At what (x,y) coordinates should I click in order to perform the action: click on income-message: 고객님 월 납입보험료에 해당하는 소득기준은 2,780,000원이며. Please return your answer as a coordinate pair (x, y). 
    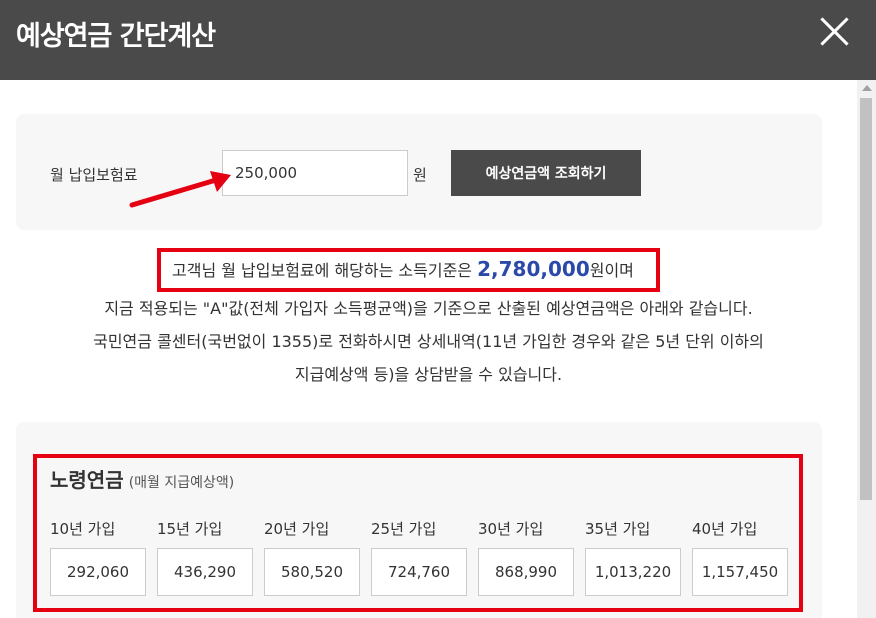
    Looking at the image, I should click on (412, 269).